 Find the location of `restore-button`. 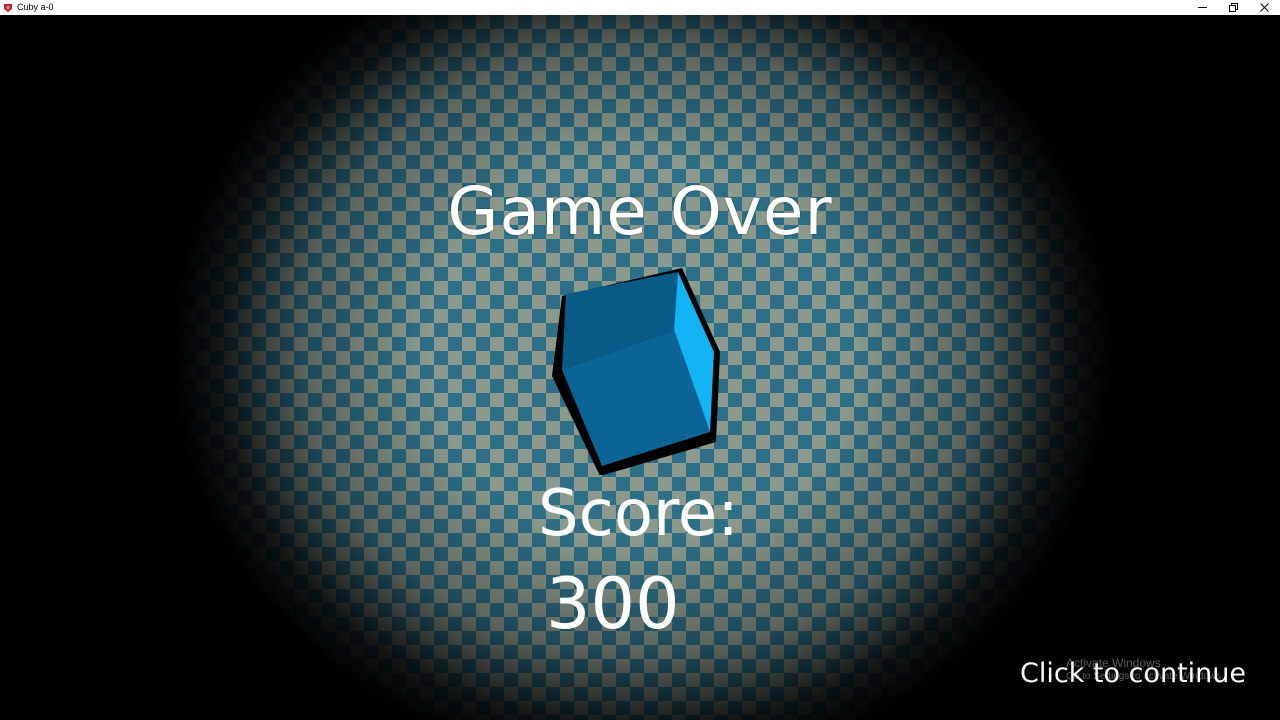

restore-button is located at coordinates (1233, 7).